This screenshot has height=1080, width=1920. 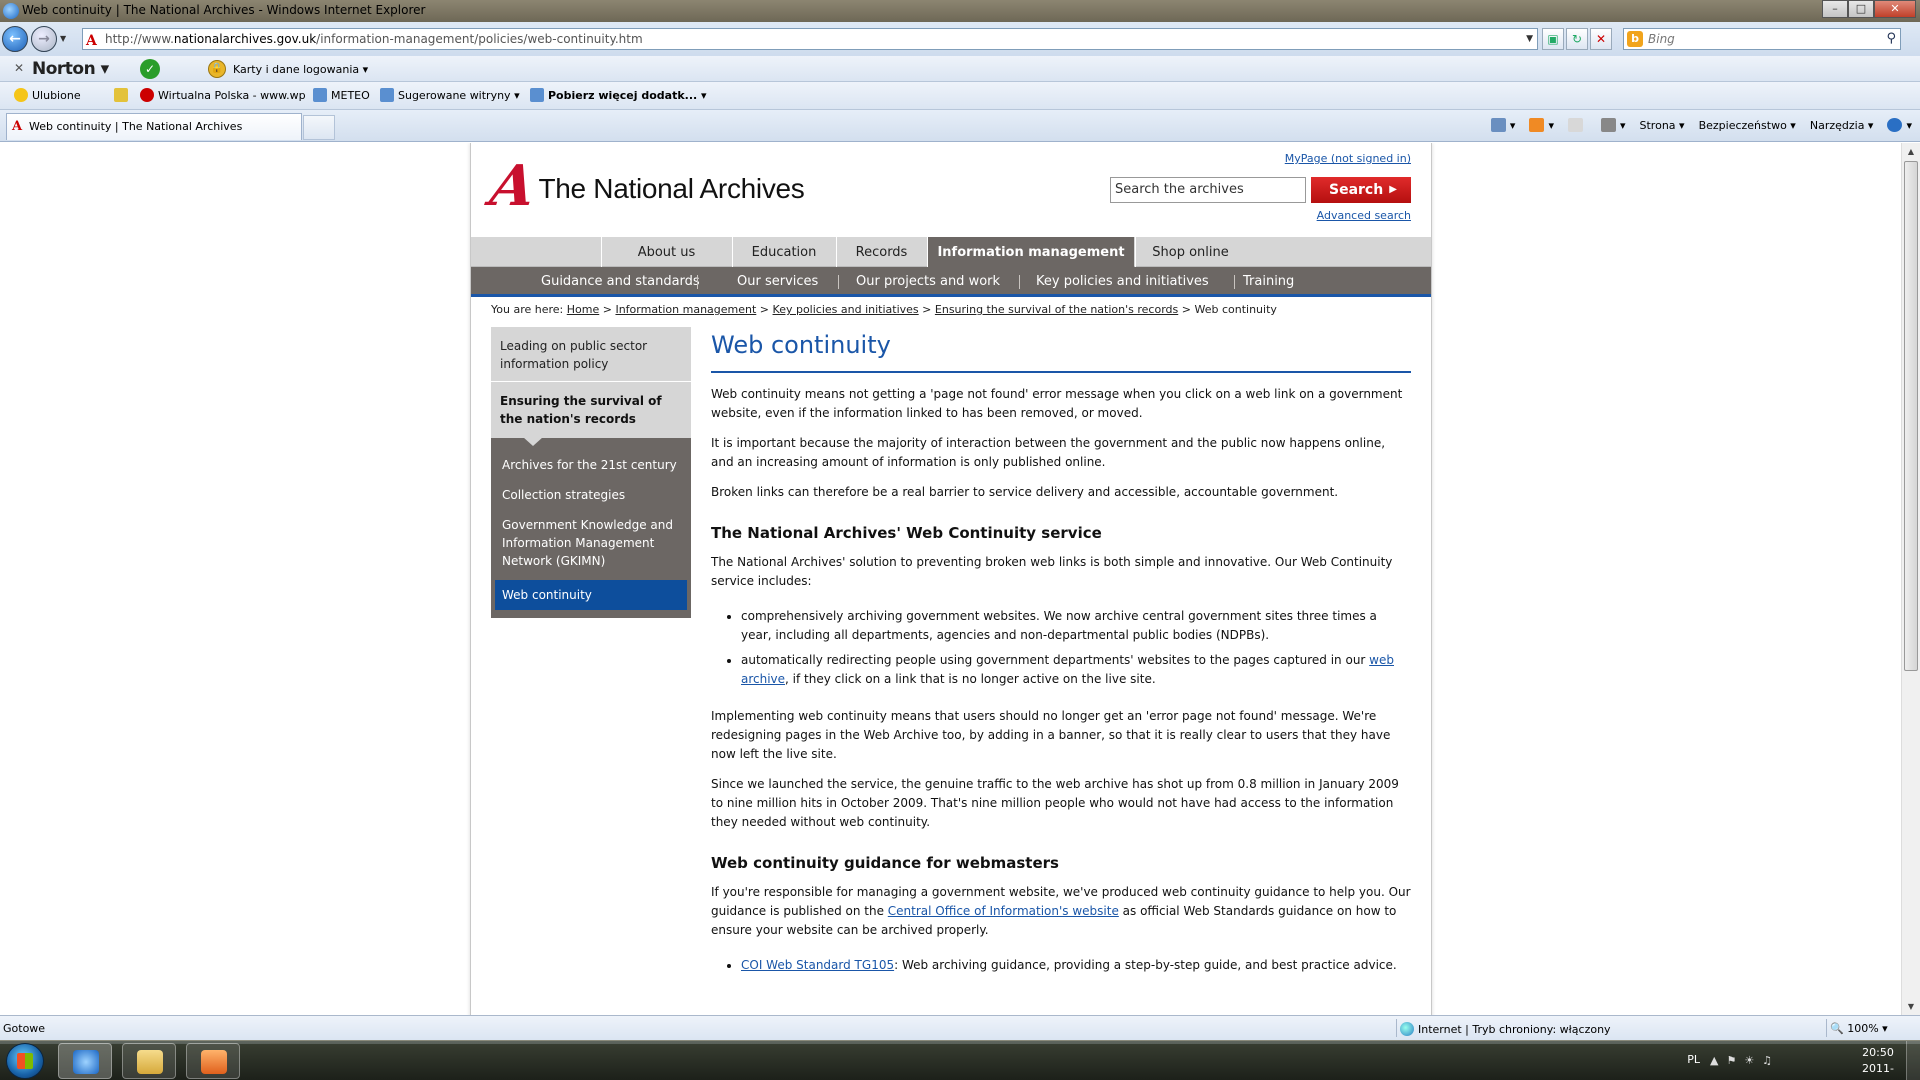 What do you see at coordinates (1393, 189) in the screenshot?
I see `arrow-right-icon: ▶` at bounding box center [1393, 189].